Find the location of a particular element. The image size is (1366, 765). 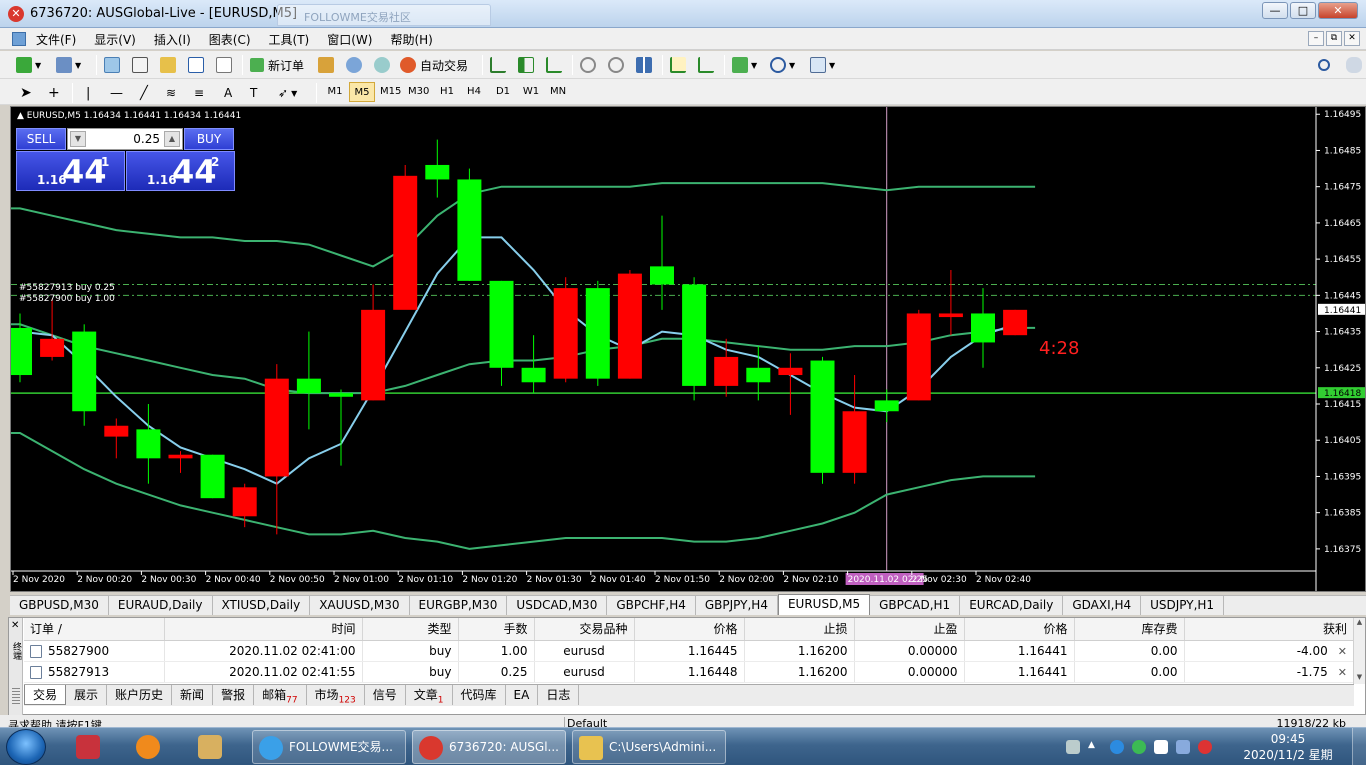

menu-tools: 工具(T) is located at coordinates (289, 39).